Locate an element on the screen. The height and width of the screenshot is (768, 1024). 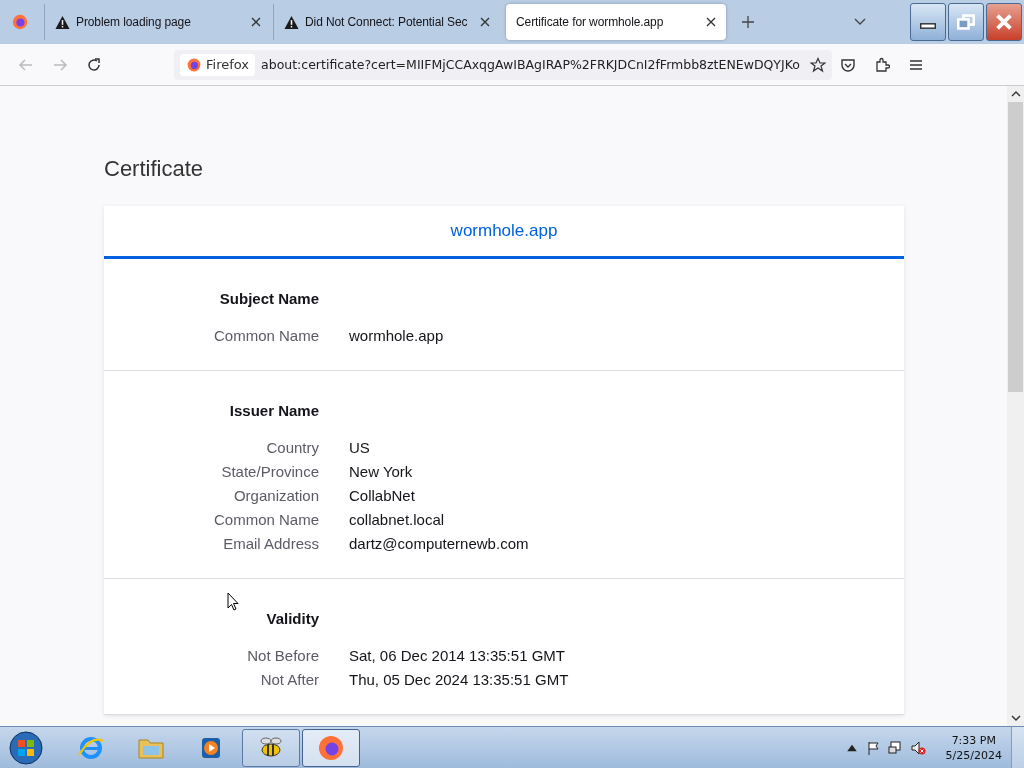
pocket-icon is located at coordinates (848, 64).